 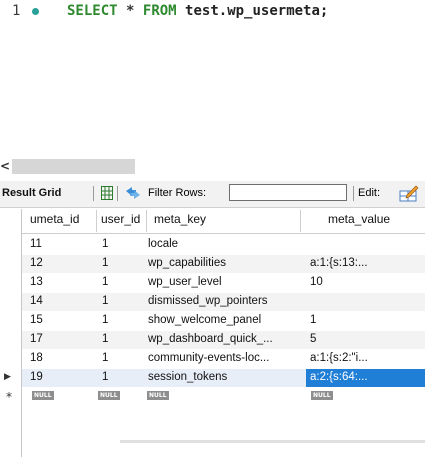 What do you see at coordinates (223, 245) in the screenshot?
I see `table-row: 11 1 locale` at bounding box center [223, 245].